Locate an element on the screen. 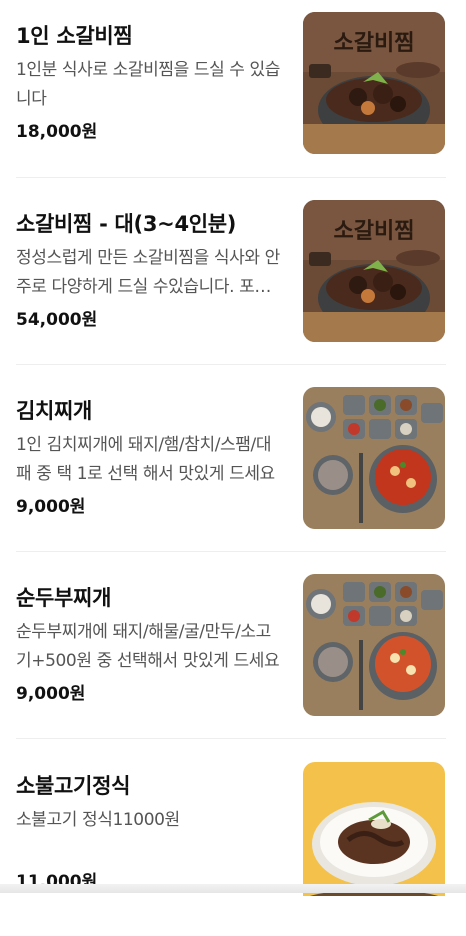 This screenshot has width=466, height=936. menu-item-description: 1인분 식사로 소갈비찜을 드실 수 있습니다 is located at coordinates (148, 84).